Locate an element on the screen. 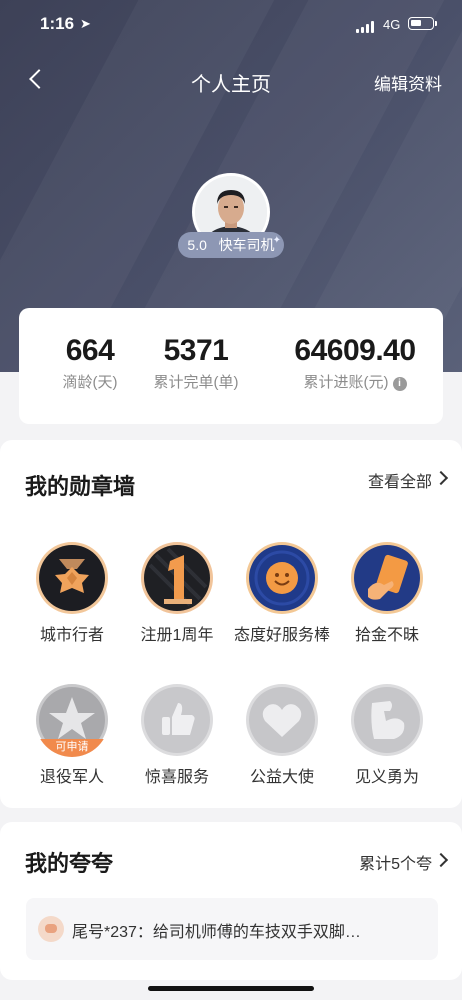  stats-card: 664 滴龄(天) 5371 累计完单(单) 64609.40 累计进账(元) i is located at coordinates (231, 366).